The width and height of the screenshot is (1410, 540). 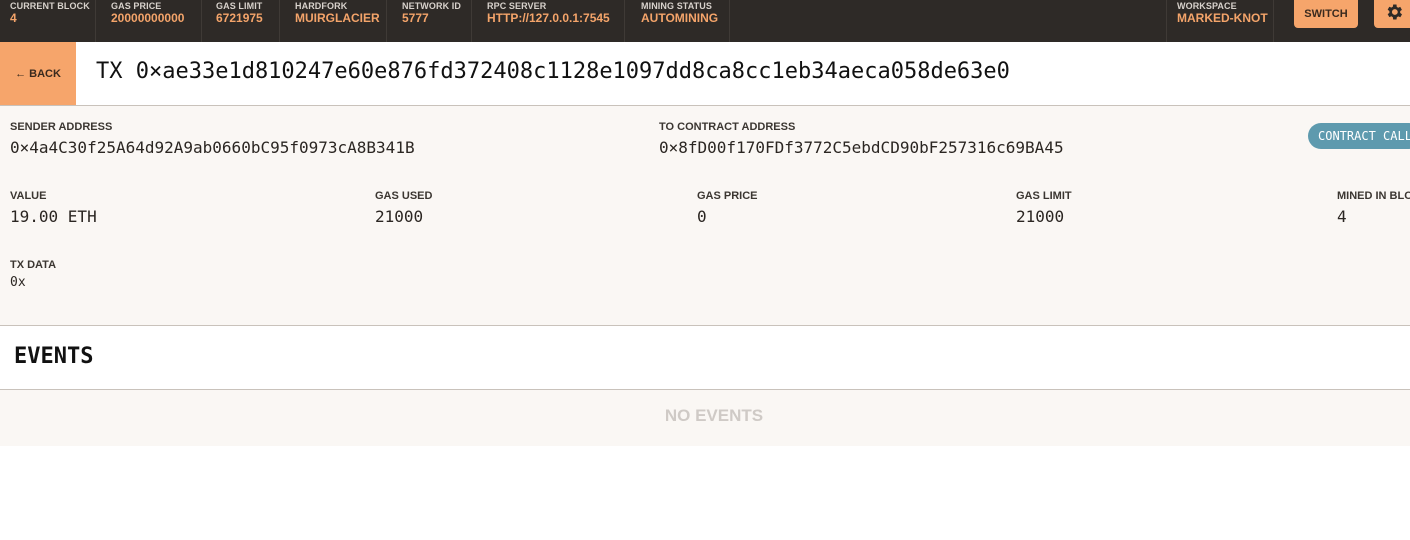 I want to click on gas-limit-value: 21000, so click(x=1040, y=216).